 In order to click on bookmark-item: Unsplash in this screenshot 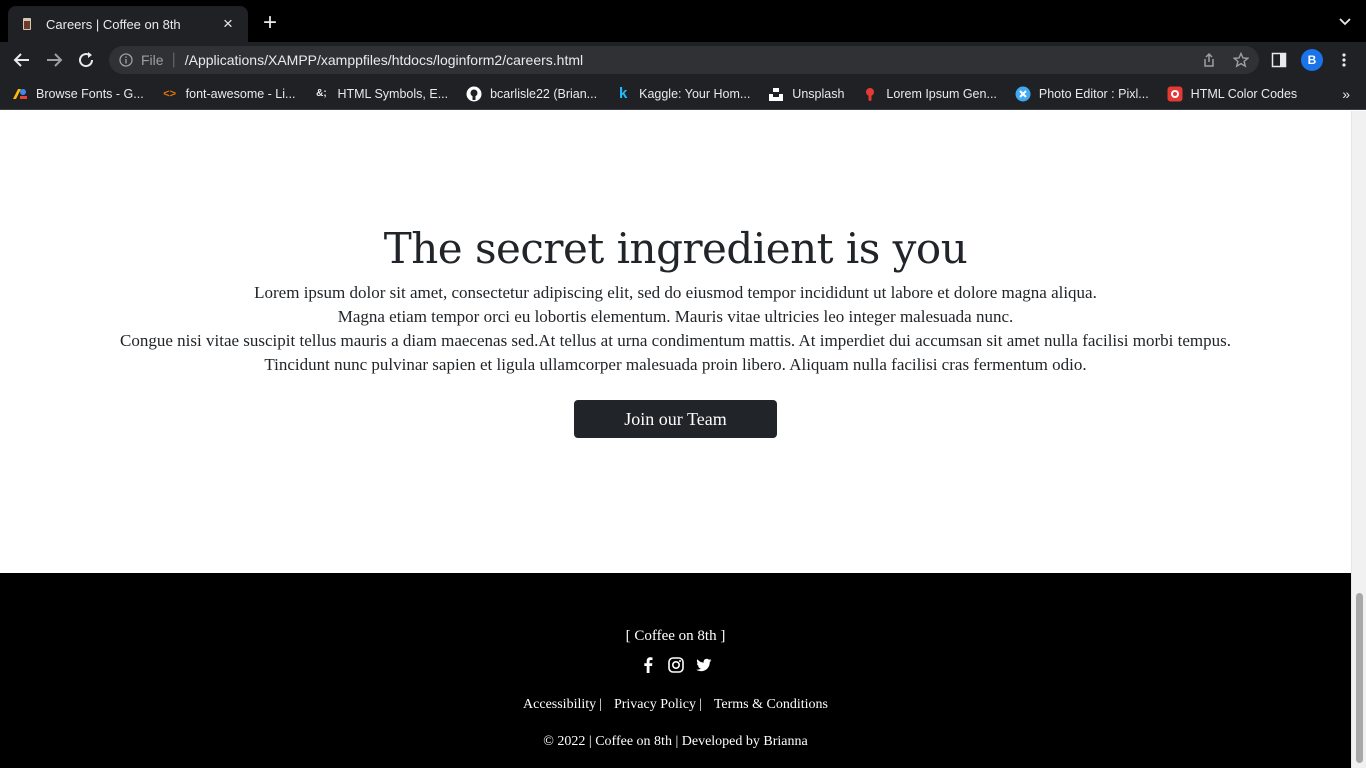, I will do `click(806, 94)`.